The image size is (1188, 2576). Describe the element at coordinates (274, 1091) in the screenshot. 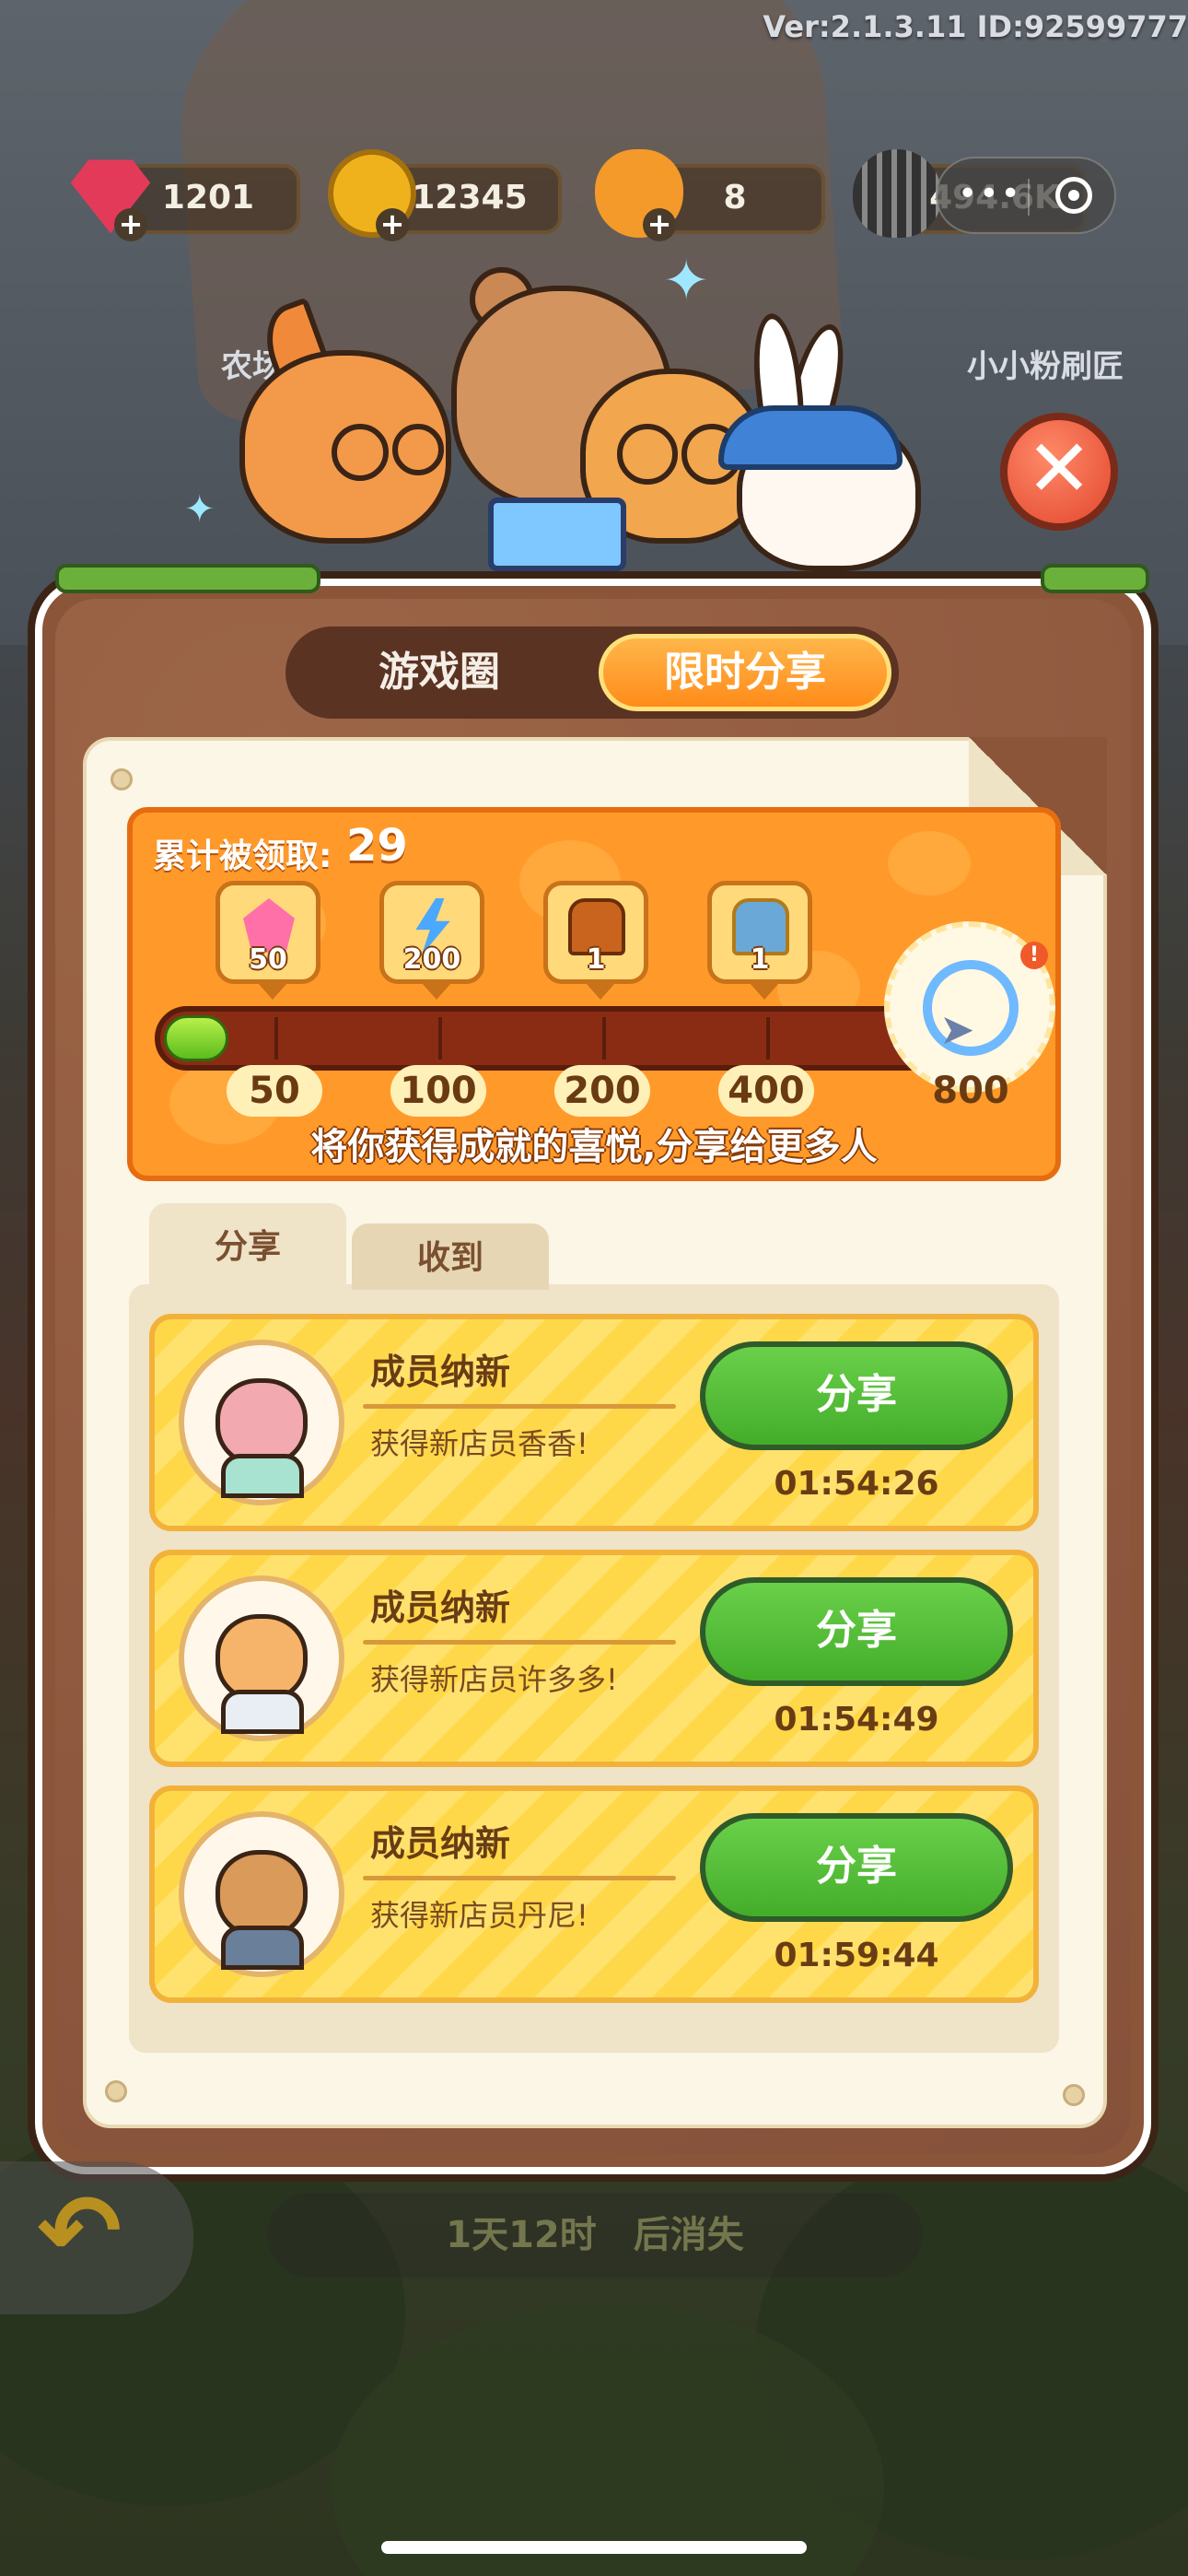

I see `milestone-label: 50` at that location.